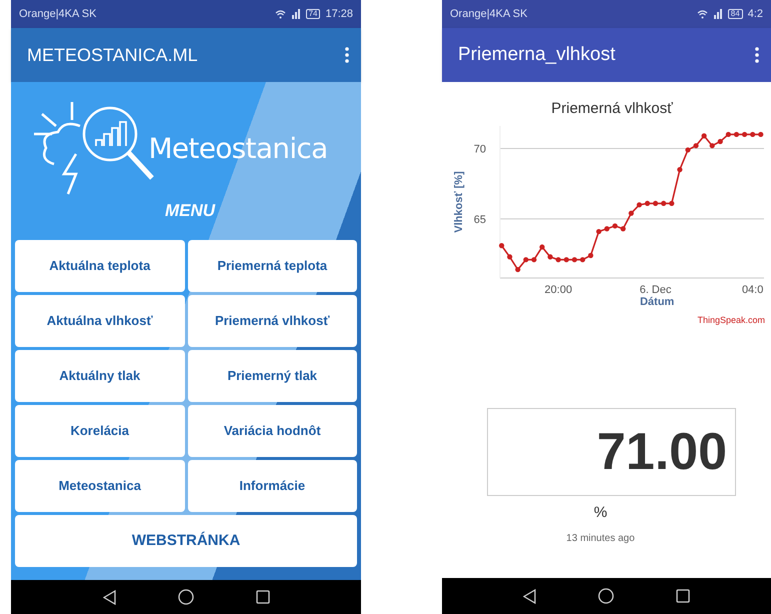  I want to click on clock-time: 17:28, so click(339, 14).